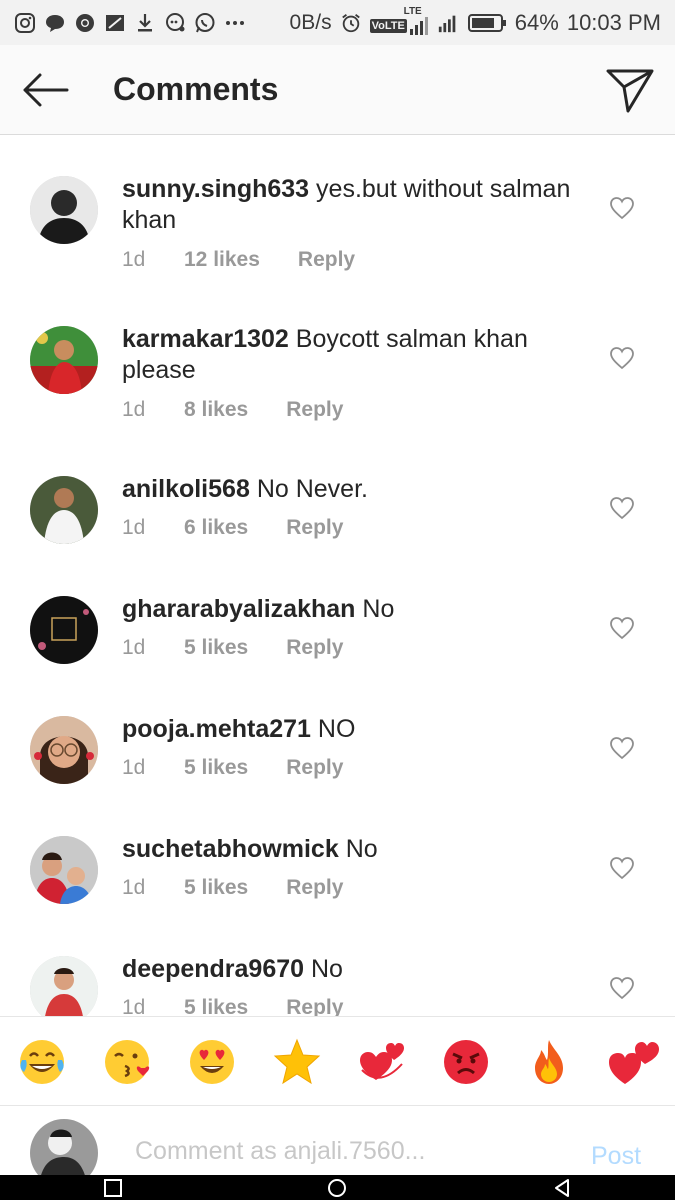  What do you see at coordinates (310, 22) in the screenshot?
I see `network-speed: 0B/s` at bounding box center [310, 22].